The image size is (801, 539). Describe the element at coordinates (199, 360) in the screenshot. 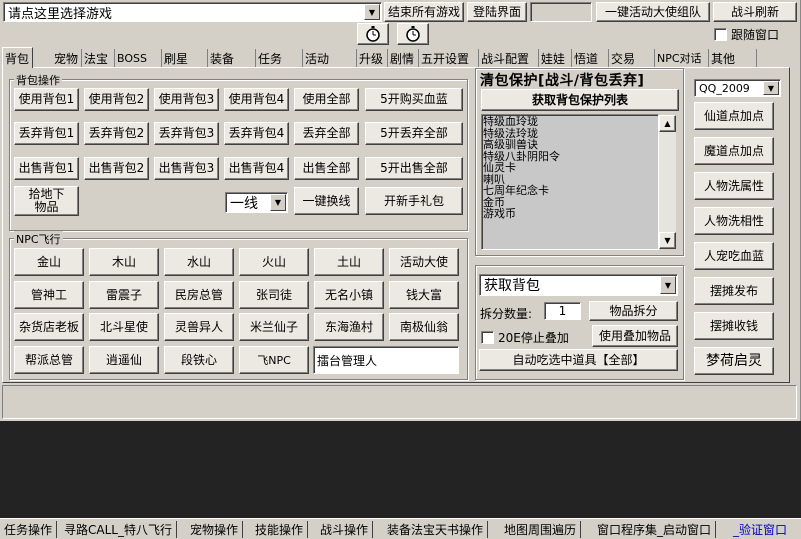

I see `npc-duantiexin: 段铁心` at that location.